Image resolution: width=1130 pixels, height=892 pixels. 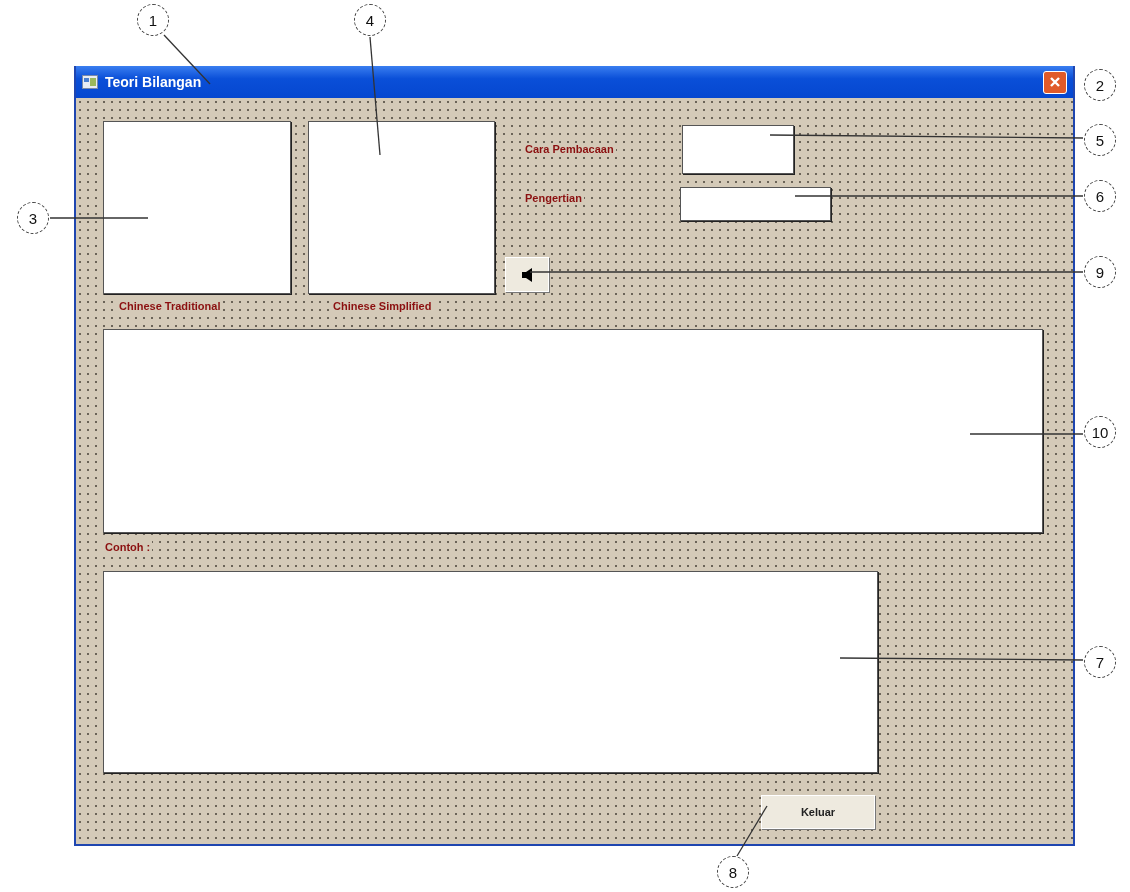 What do you see at coordinates (170, 306) in the screenshot?
I see `caption-label: Chinese Traditional` at bounding box center [170, 306].